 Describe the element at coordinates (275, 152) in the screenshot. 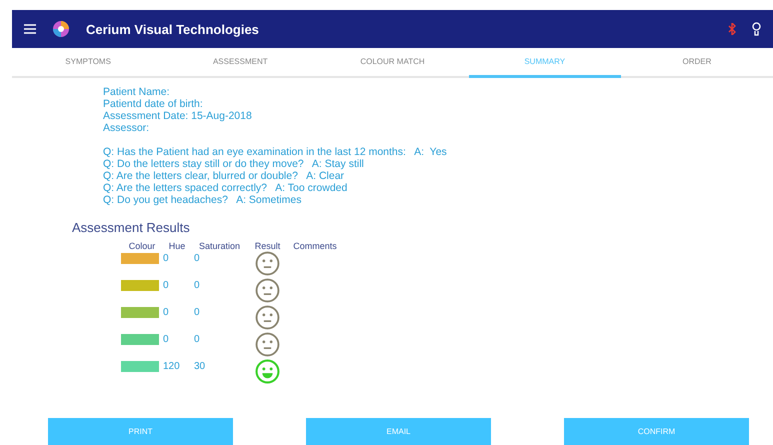

I see `question-answer: Q: Has the Patient had an eye examination in the last 12 months: A: Yes` at that location.